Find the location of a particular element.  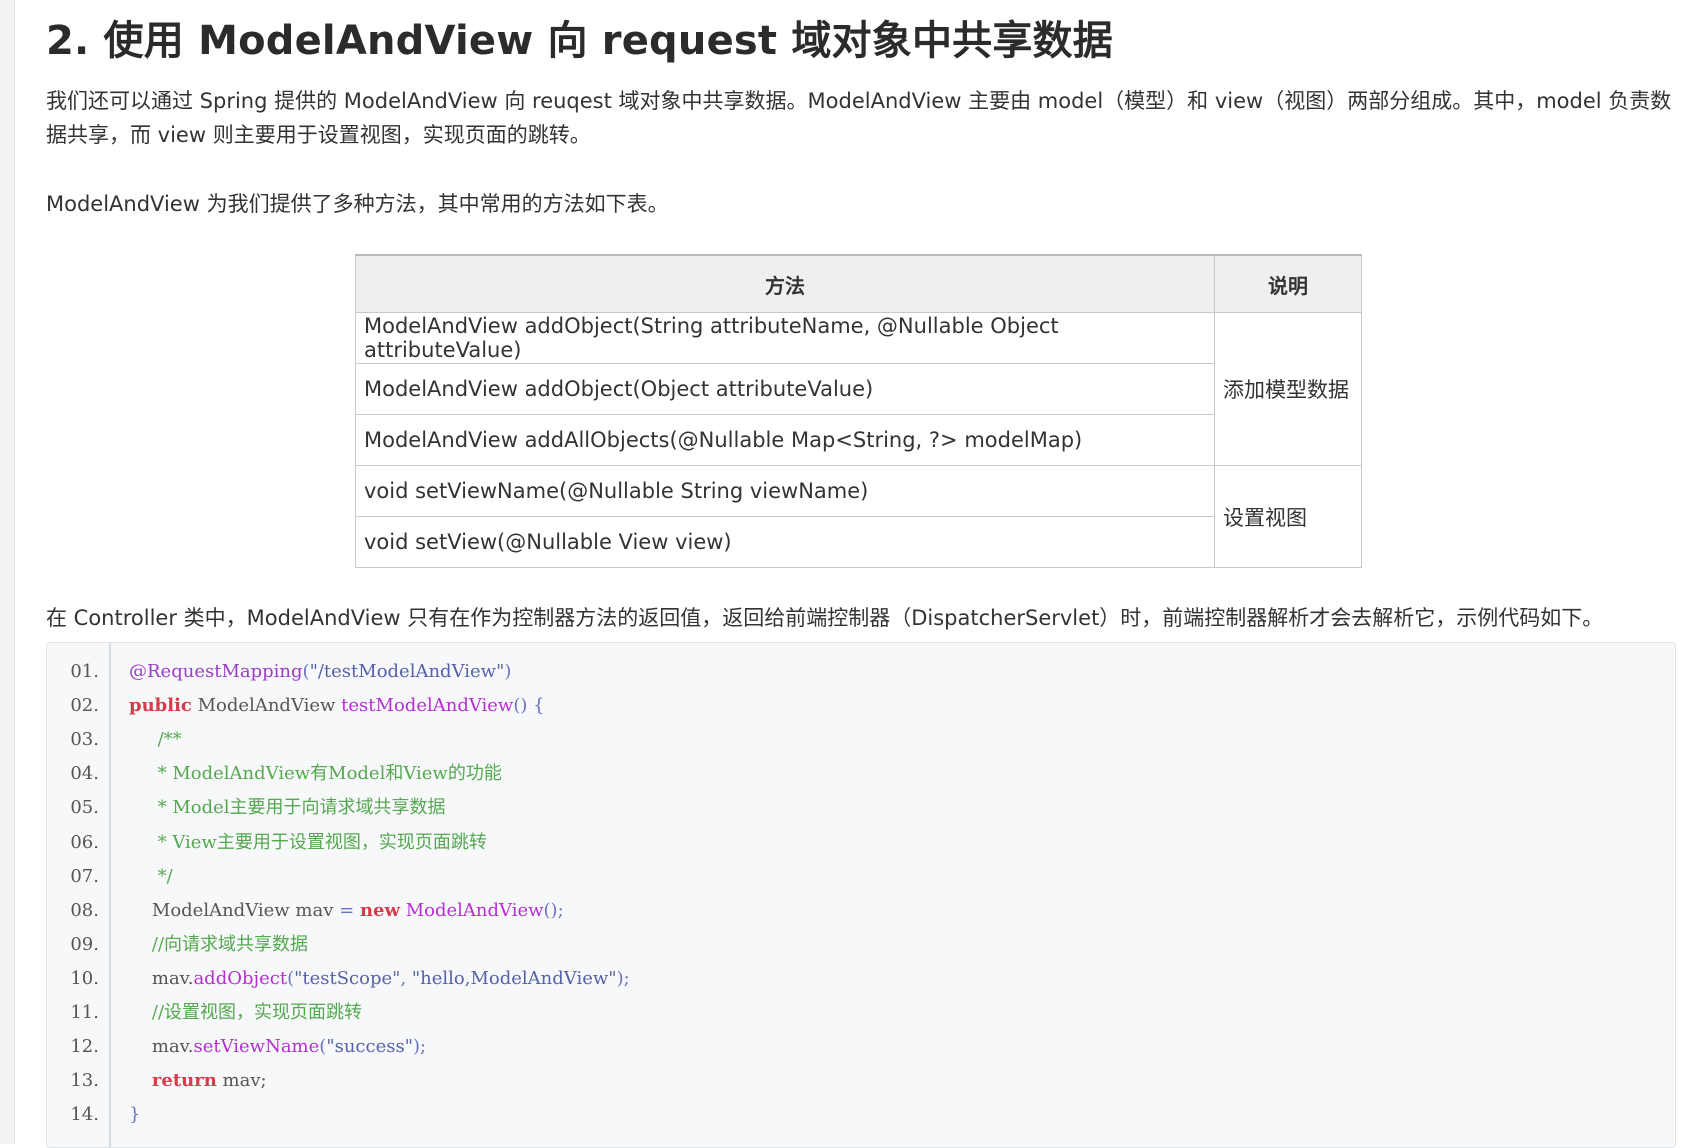

code-line: * Model主要用于向请求域共享数据 is located at coordinates (287, 808).